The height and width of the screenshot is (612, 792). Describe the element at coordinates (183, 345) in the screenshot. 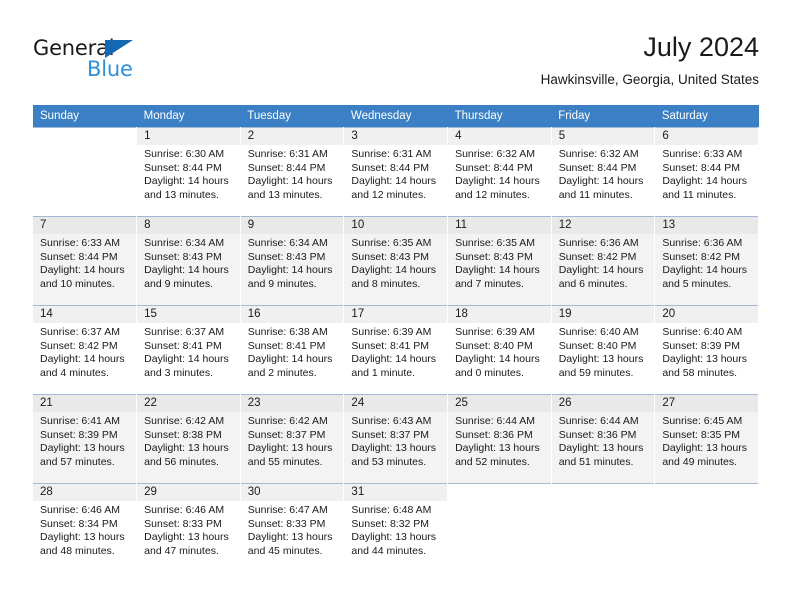

I see `sunset-text: Sunset: 8:41 PM` at that location.